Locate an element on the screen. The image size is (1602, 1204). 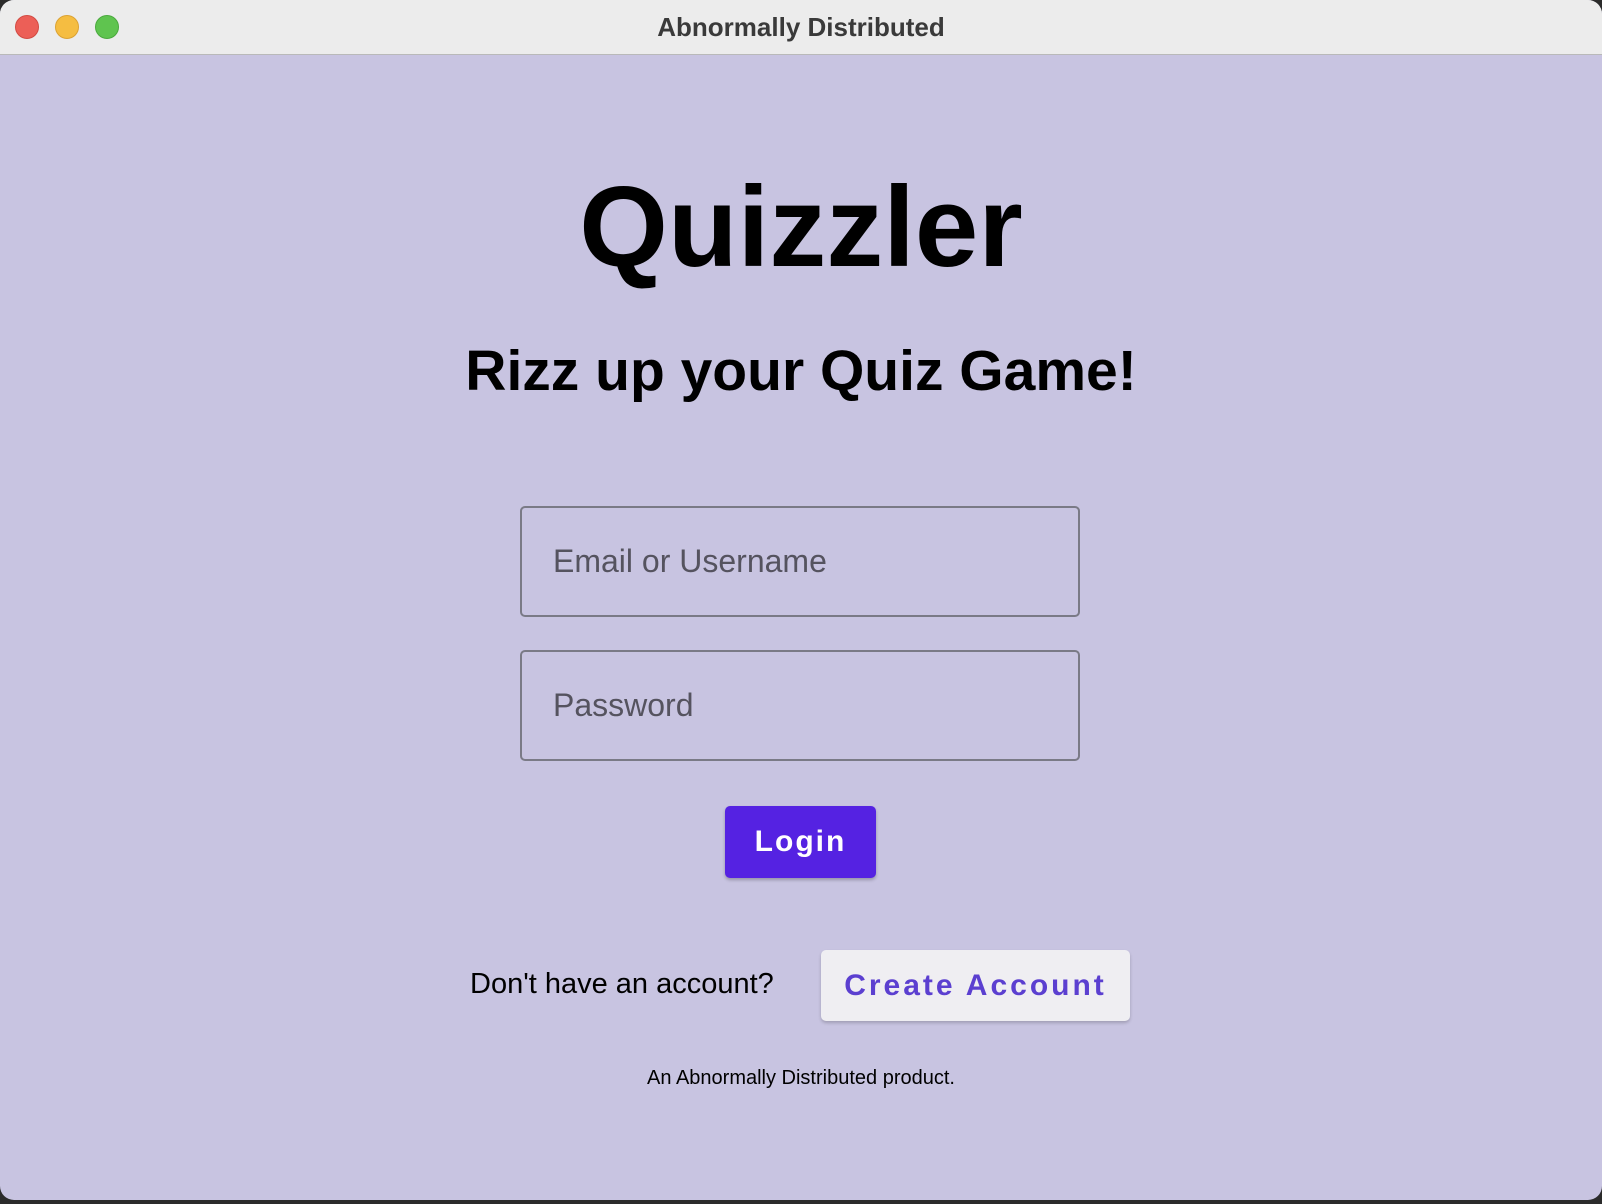
title-bar: Abnormally Distributed is located at coordinates (801, 27).